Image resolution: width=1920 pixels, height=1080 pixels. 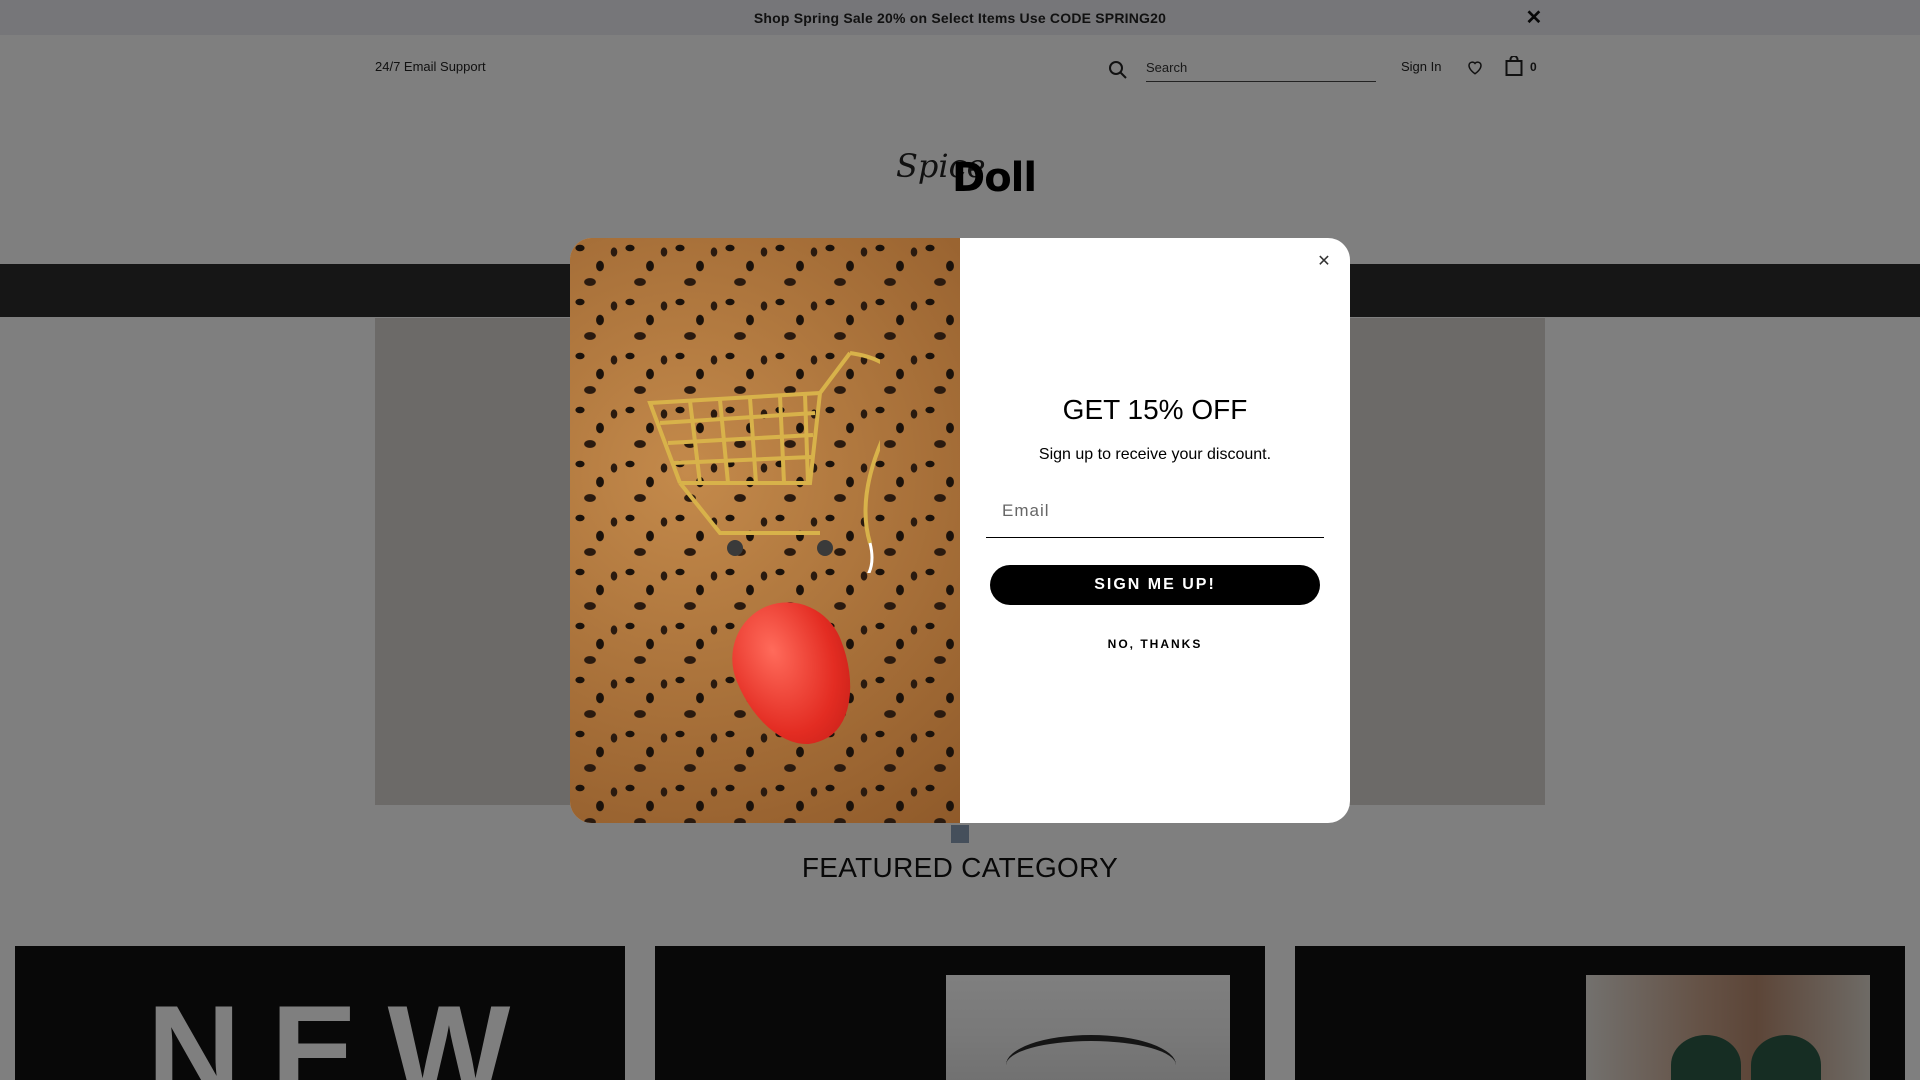 What do you see at coordinates (1155, 585) in the screenshot?
I see `sign-me-up-button: SIGN ME UP!` at bounding box center [1155, 585].